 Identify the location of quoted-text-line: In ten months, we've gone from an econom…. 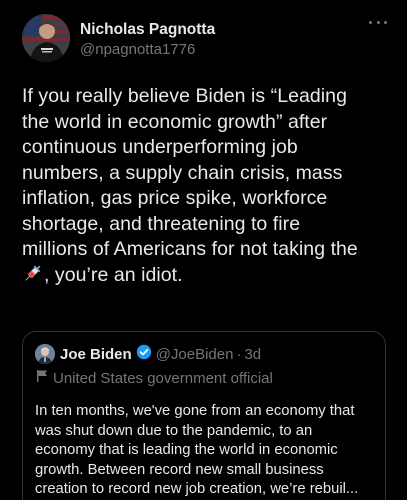
(195, 411).